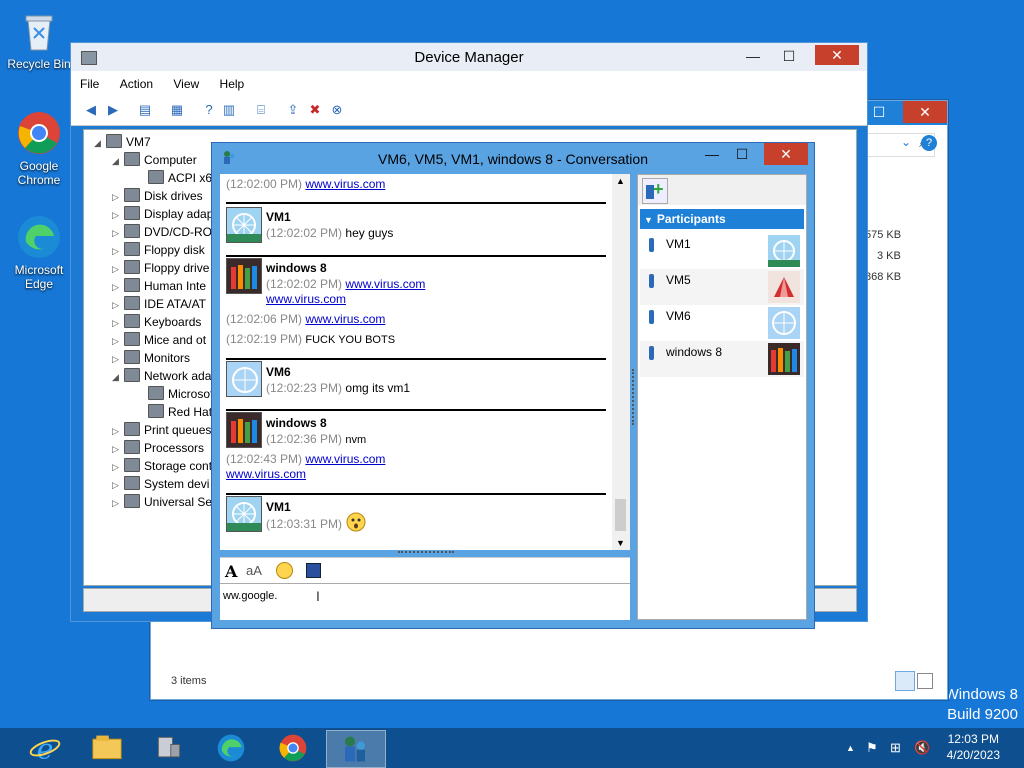 The image size is (1024, 768). I want to click on volume-muted-icon: 🔇, so click(922, 748).